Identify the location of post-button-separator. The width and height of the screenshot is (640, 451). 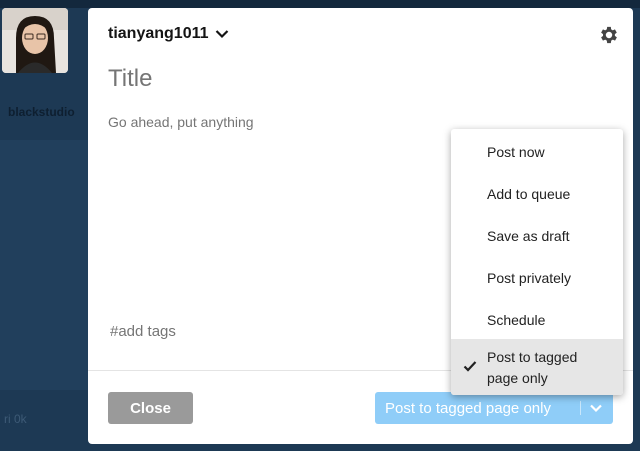
(580, 408).